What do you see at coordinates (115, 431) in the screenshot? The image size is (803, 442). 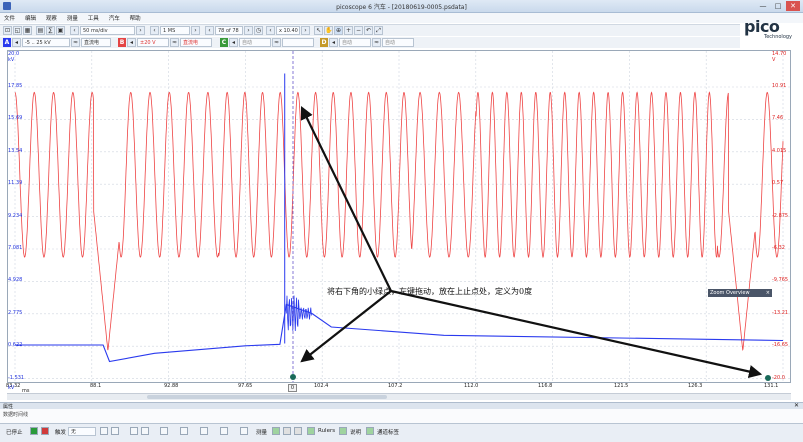 I see `trigger-level-icon` at bounding box center [115, 431].